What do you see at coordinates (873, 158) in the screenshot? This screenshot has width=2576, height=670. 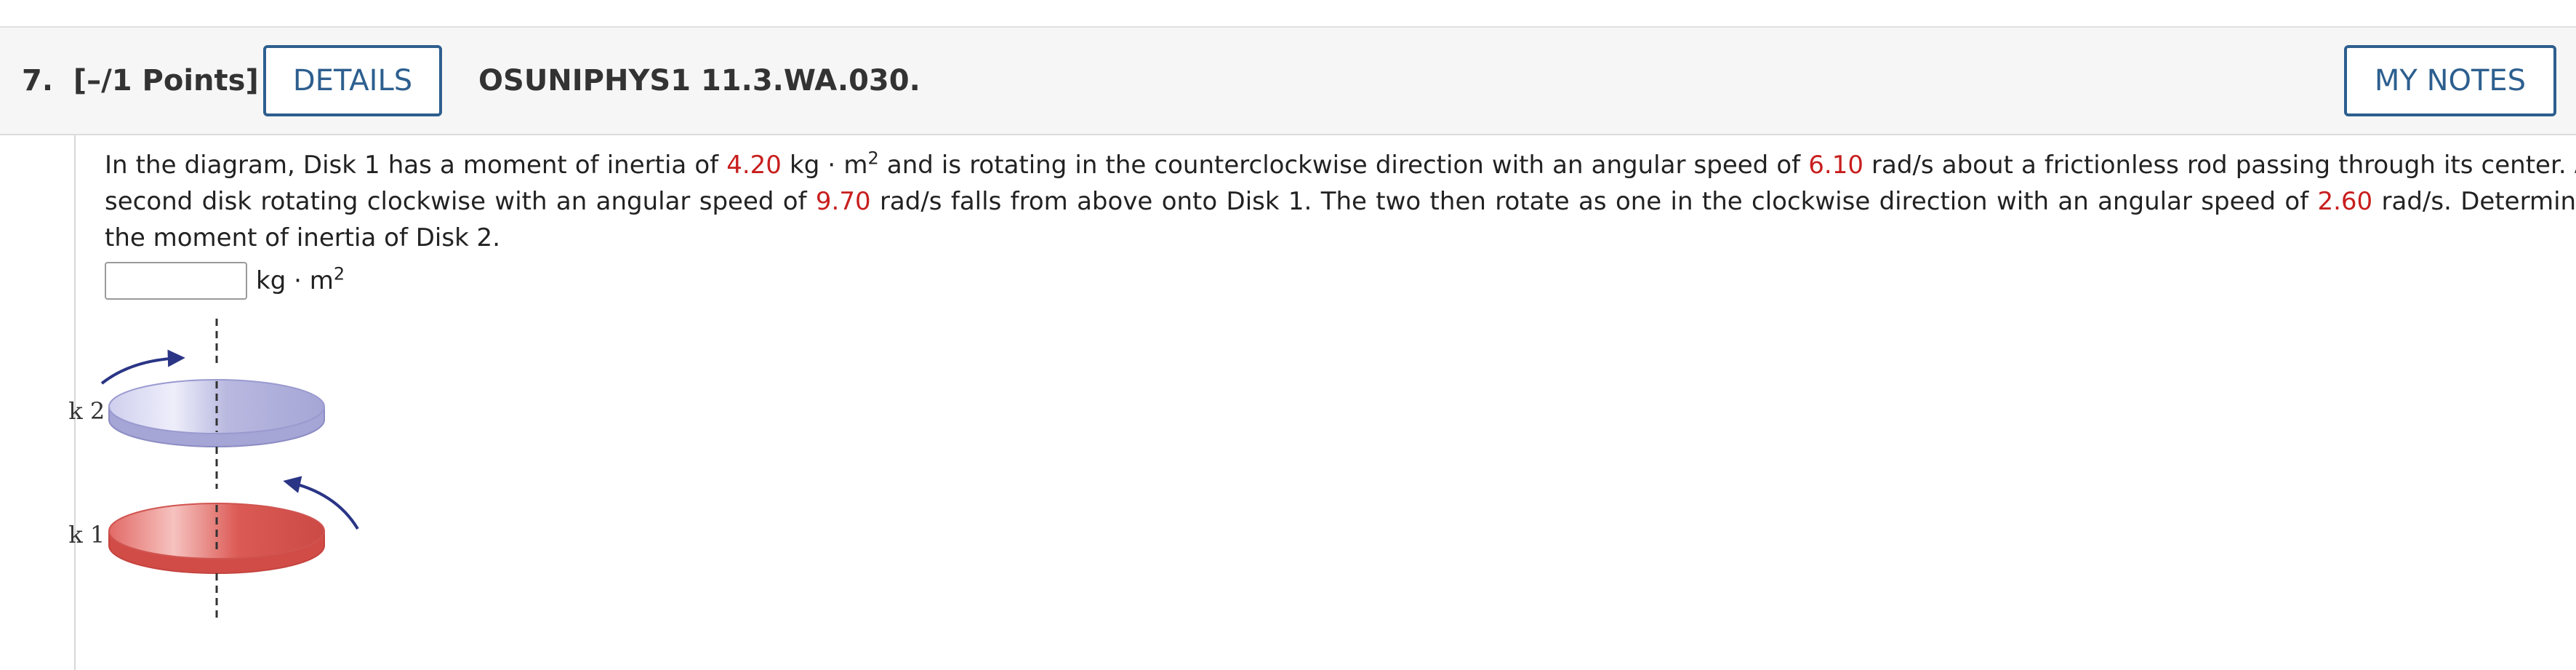 I see `unit-exponent: 2` at bounding box center [873, 158].